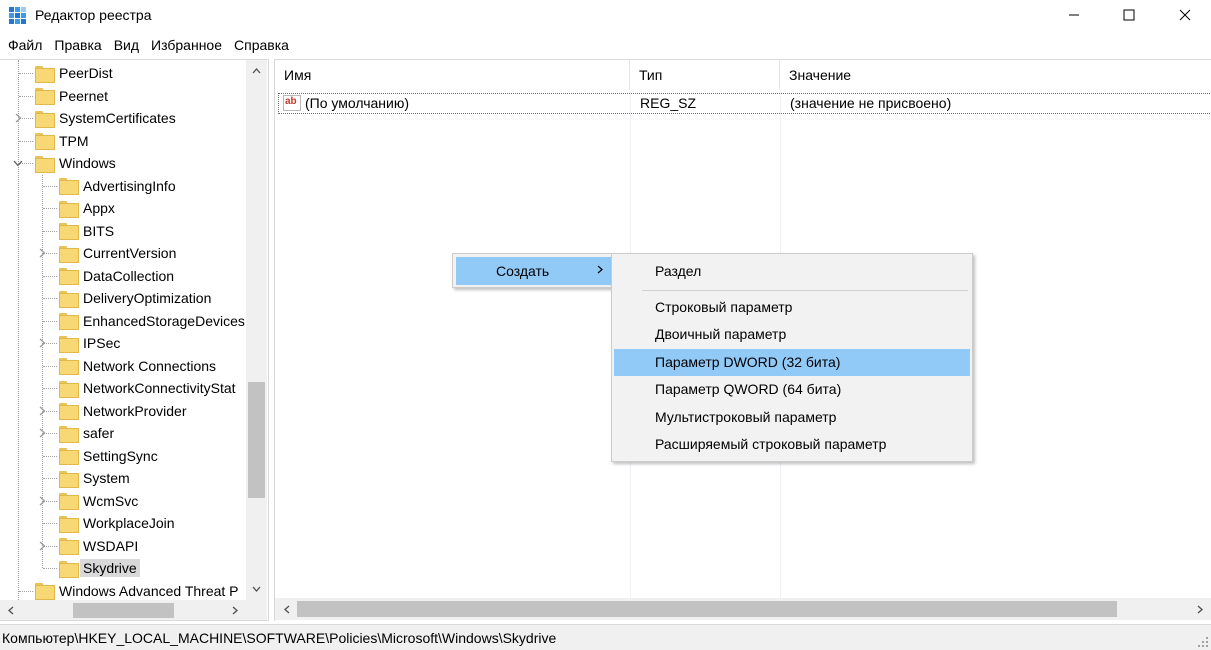 The image size is (1211, 650). Describe the element at coordinates (152, 321) in the screenshot. I see `tree-item: EnhancedStorageDevices` at that location.